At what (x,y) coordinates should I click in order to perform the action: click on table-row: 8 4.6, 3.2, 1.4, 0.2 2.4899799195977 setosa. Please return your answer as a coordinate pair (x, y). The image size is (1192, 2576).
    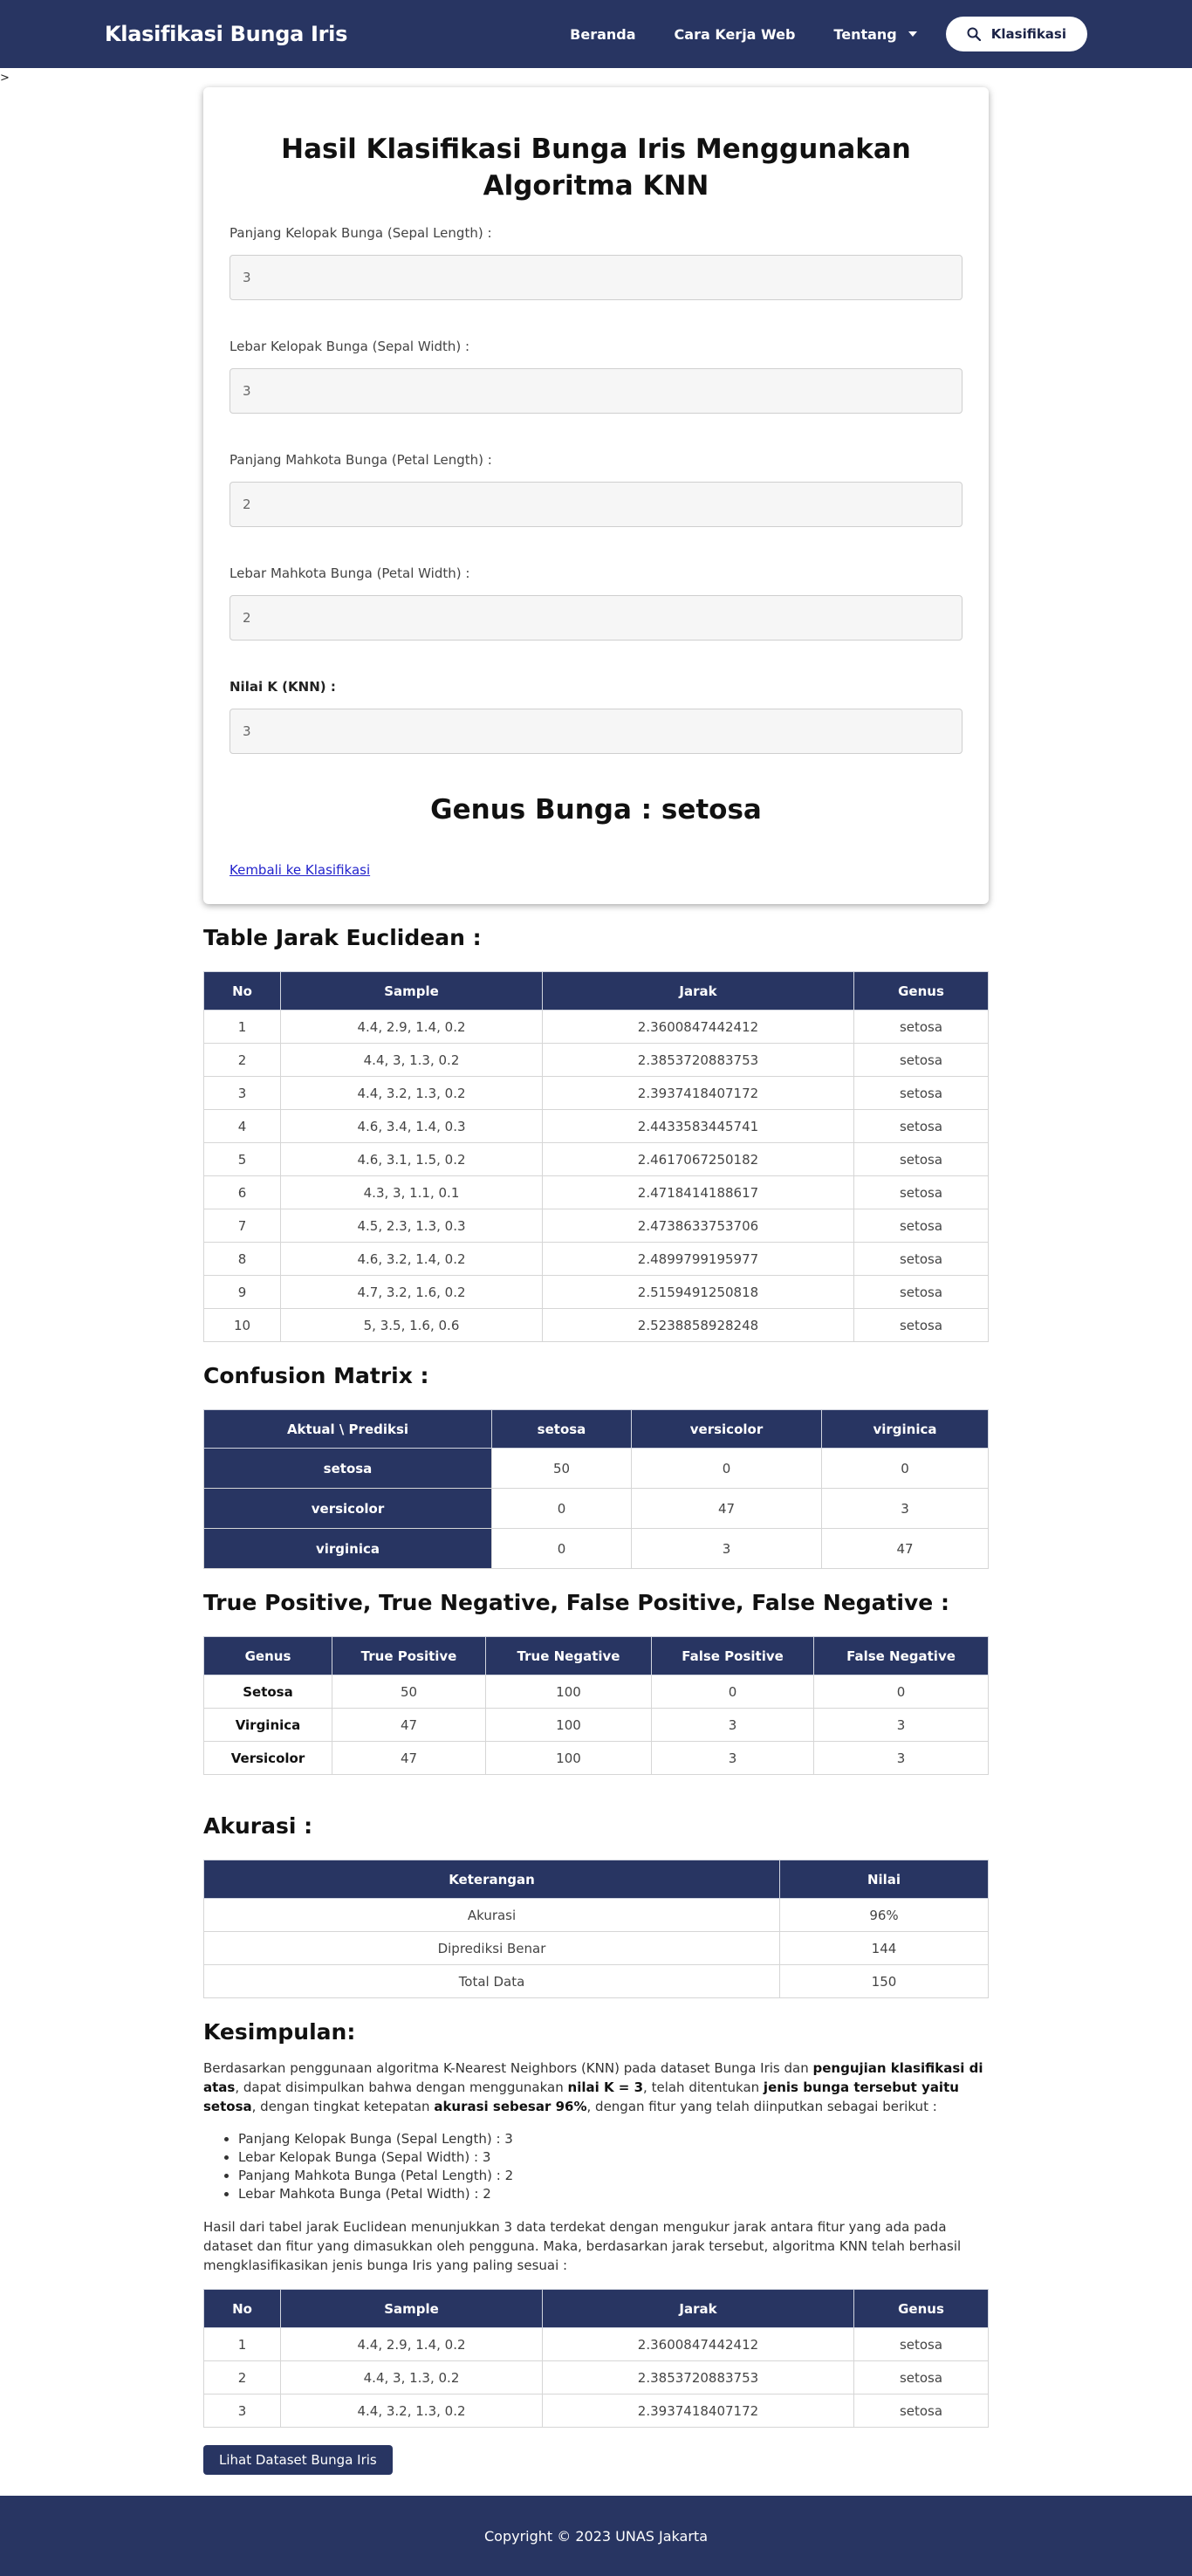
    Looking at the image, I should click on (596, 1259).